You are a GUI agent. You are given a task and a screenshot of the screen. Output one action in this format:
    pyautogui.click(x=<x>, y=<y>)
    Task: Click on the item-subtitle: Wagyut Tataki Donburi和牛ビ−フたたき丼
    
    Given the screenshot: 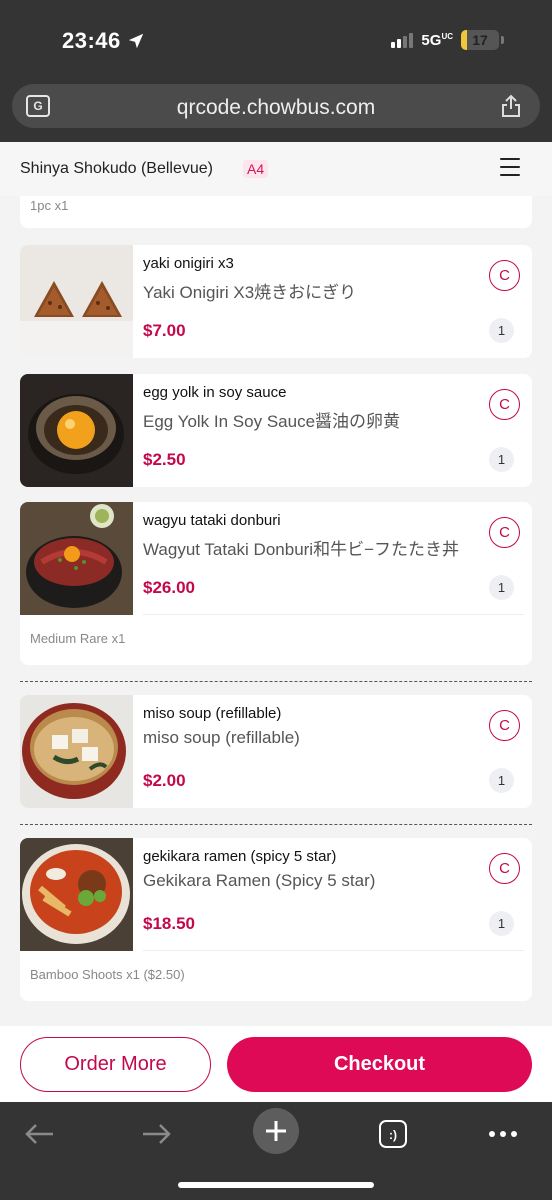 What is the action you would take?
    pyautogui.click(x=301, y=549)
    